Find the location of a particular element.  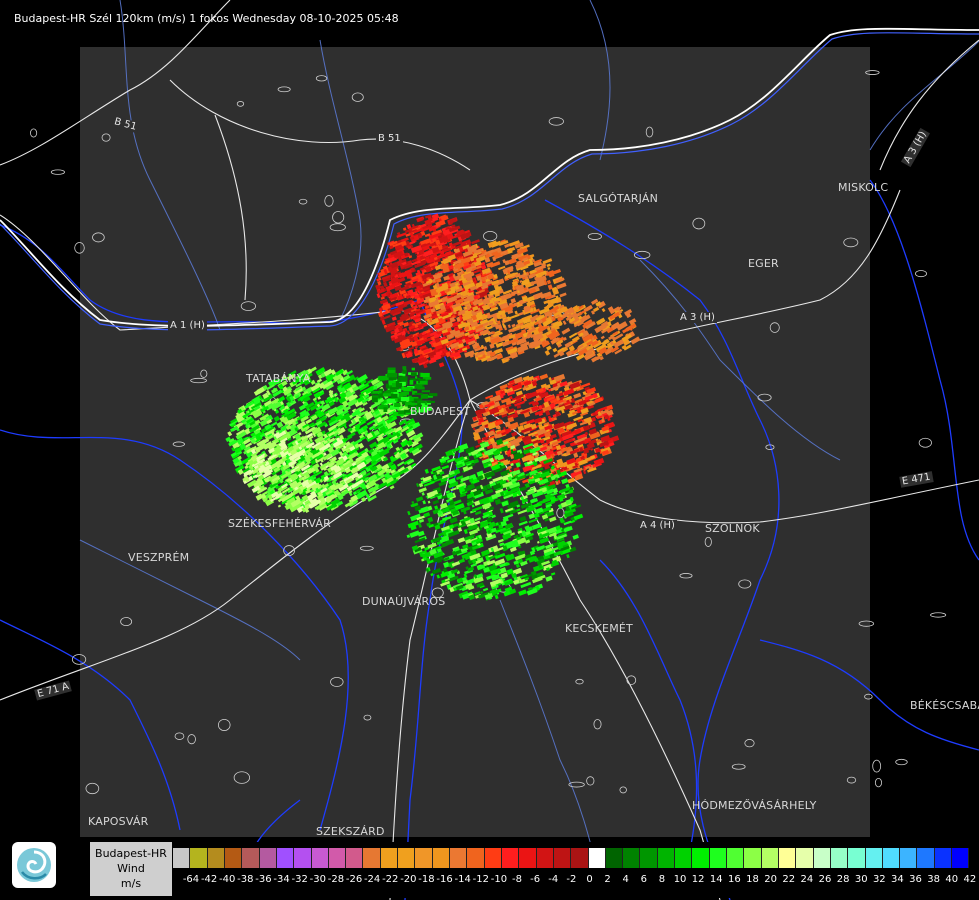

legend-tick: 18 is located at coordinates (752, 879).